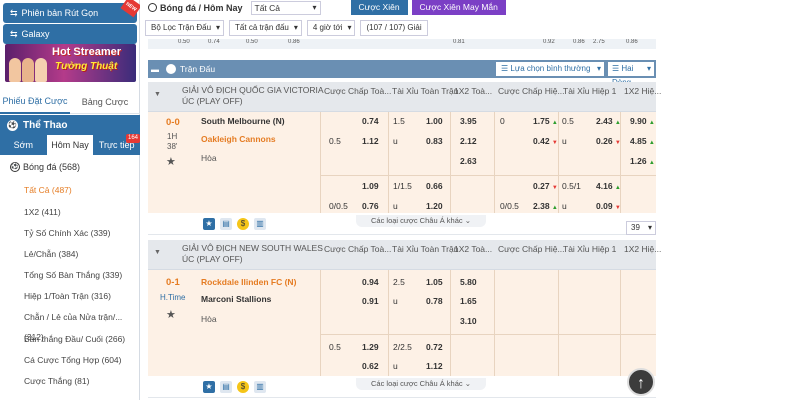 The image size is (800, 400). I want to click on menu-item-mix-parlay: Cá Cược Tổng Hợp (604), so click(70, 360).